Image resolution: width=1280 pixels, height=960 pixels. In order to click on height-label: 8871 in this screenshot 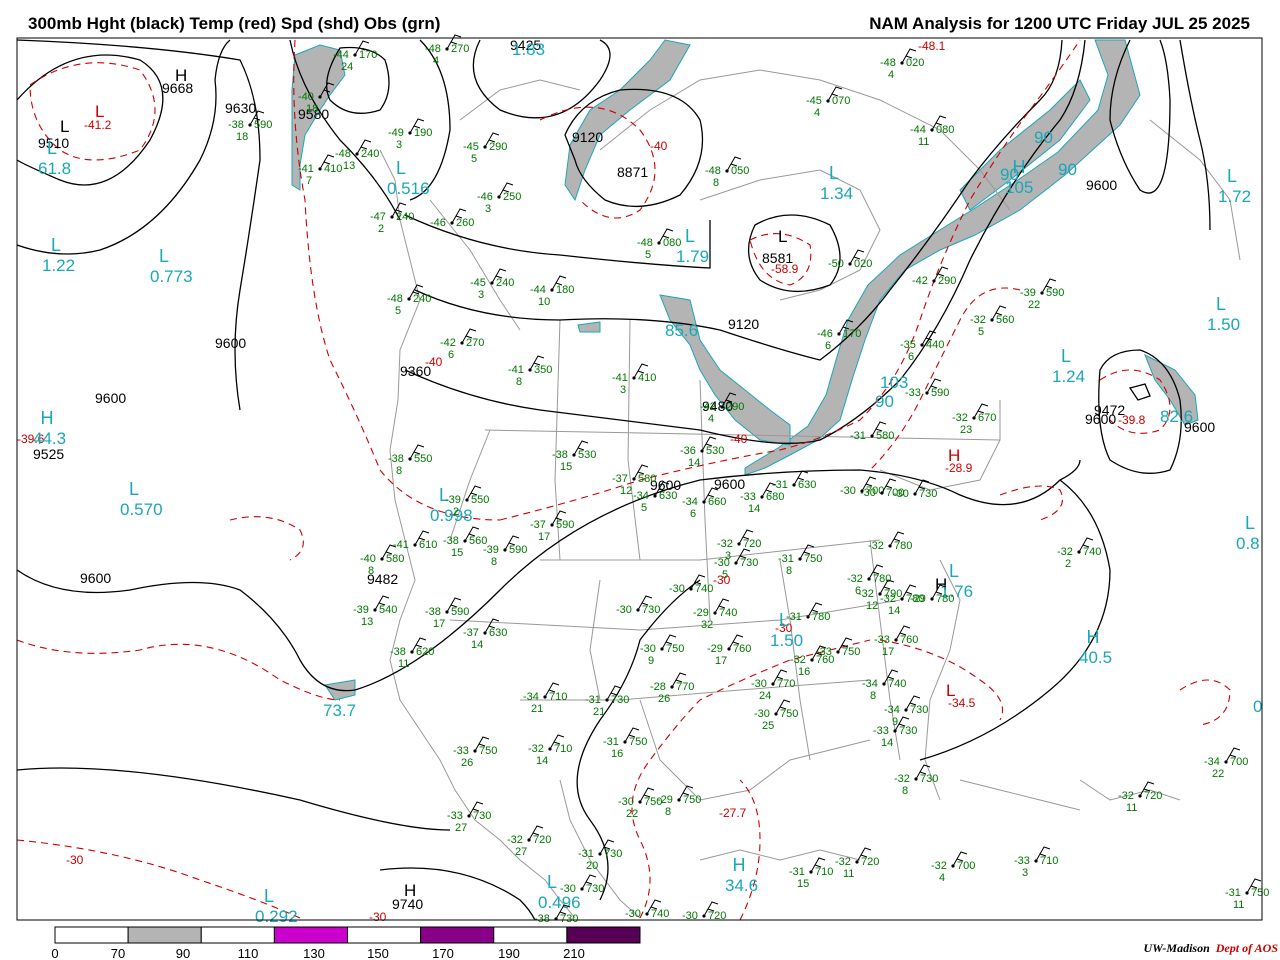, I will do `click(632, 172)`.